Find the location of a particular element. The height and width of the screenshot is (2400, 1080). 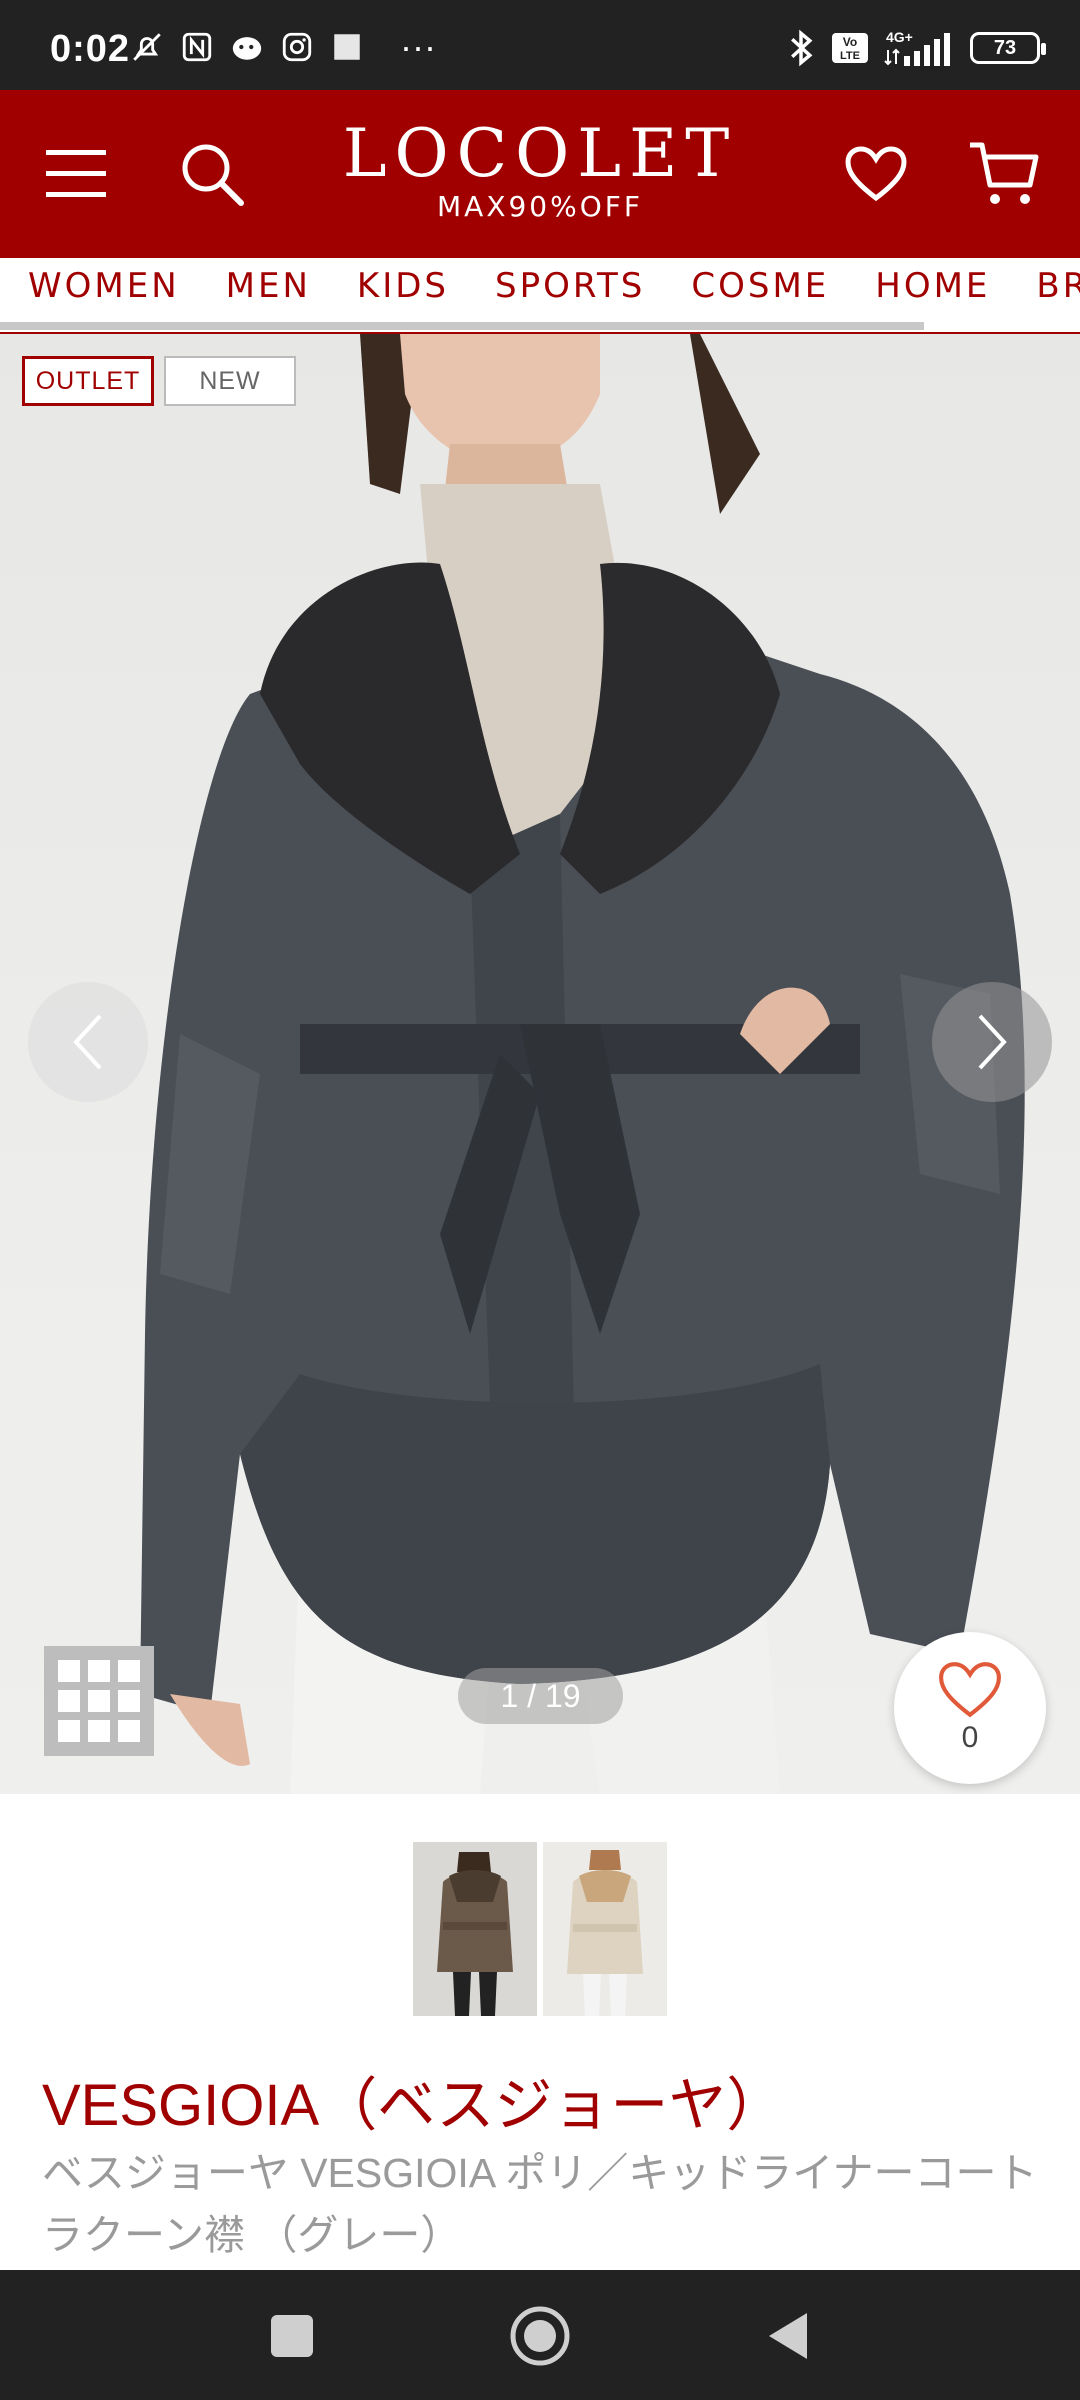

previous-image-button is located at coordinates (88, 1042).